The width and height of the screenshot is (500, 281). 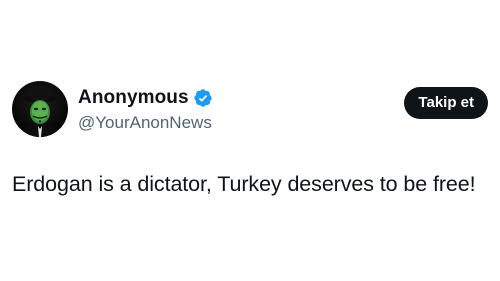 I want to click on author-identity: Anonymous @YourAnonNews, so click(x=145, y=109).